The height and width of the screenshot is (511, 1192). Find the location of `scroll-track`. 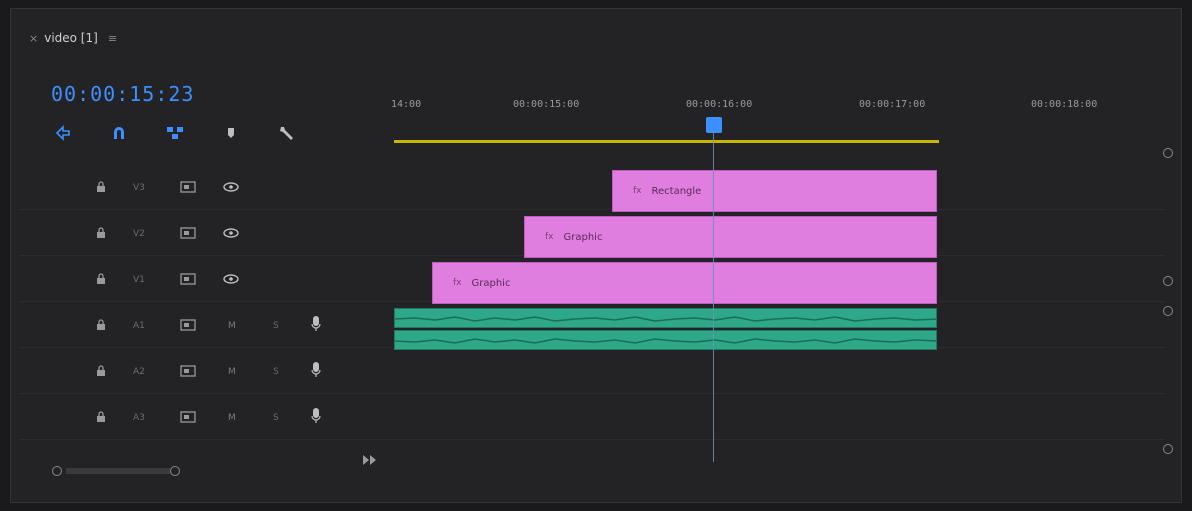

scroll-track is located at coordinates (118, 471).